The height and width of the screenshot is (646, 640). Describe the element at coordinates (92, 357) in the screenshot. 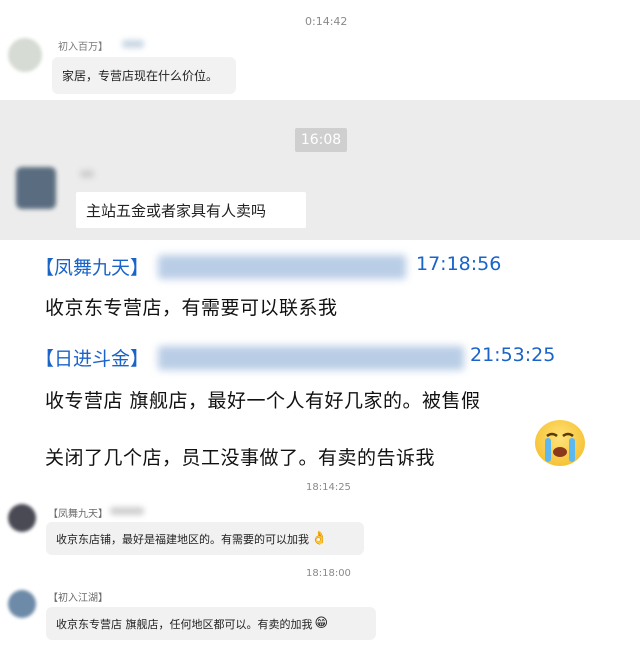

I see `sender-name: 【日进斗金】` at that location.